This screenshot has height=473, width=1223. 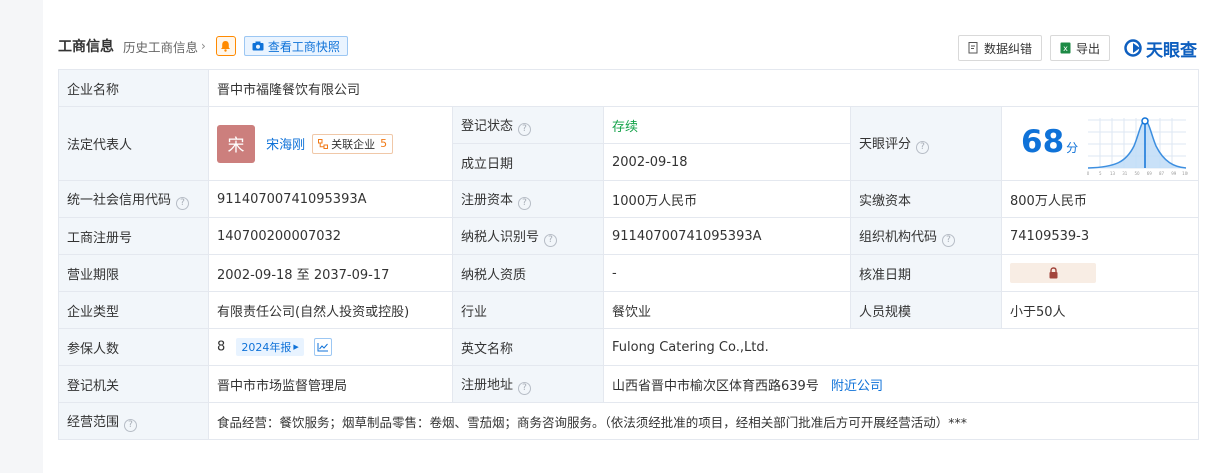 What do you see at coordinates (1072, 148) in the screenshot?
I see `score-unit: 分` at bounding box center [1072, 148].